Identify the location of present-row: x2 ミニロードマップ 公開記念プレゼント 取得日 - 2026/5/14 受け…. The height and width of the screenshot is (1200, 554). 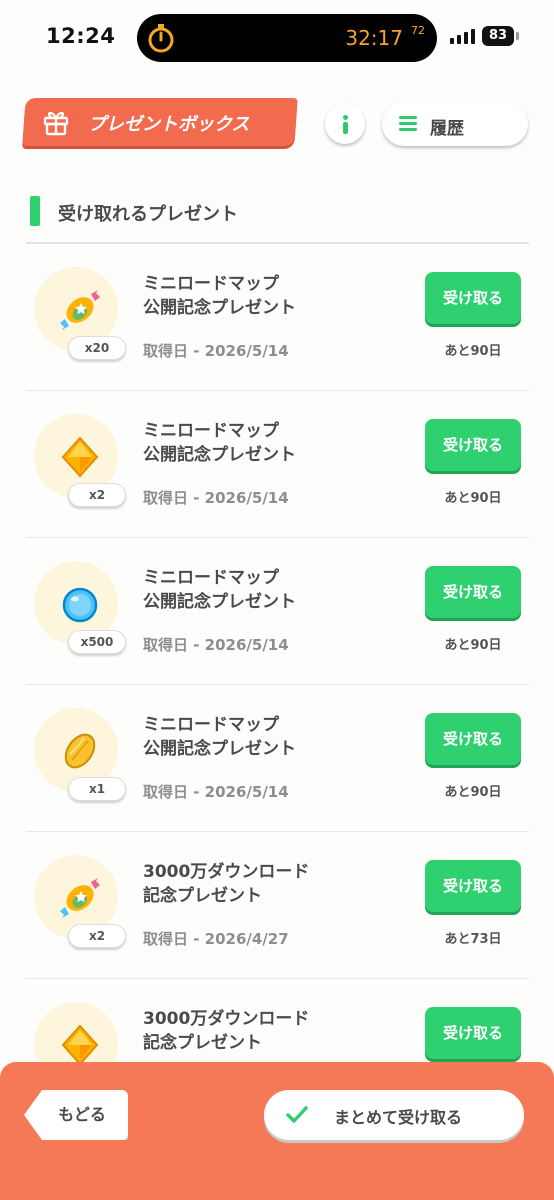
(277, 464).